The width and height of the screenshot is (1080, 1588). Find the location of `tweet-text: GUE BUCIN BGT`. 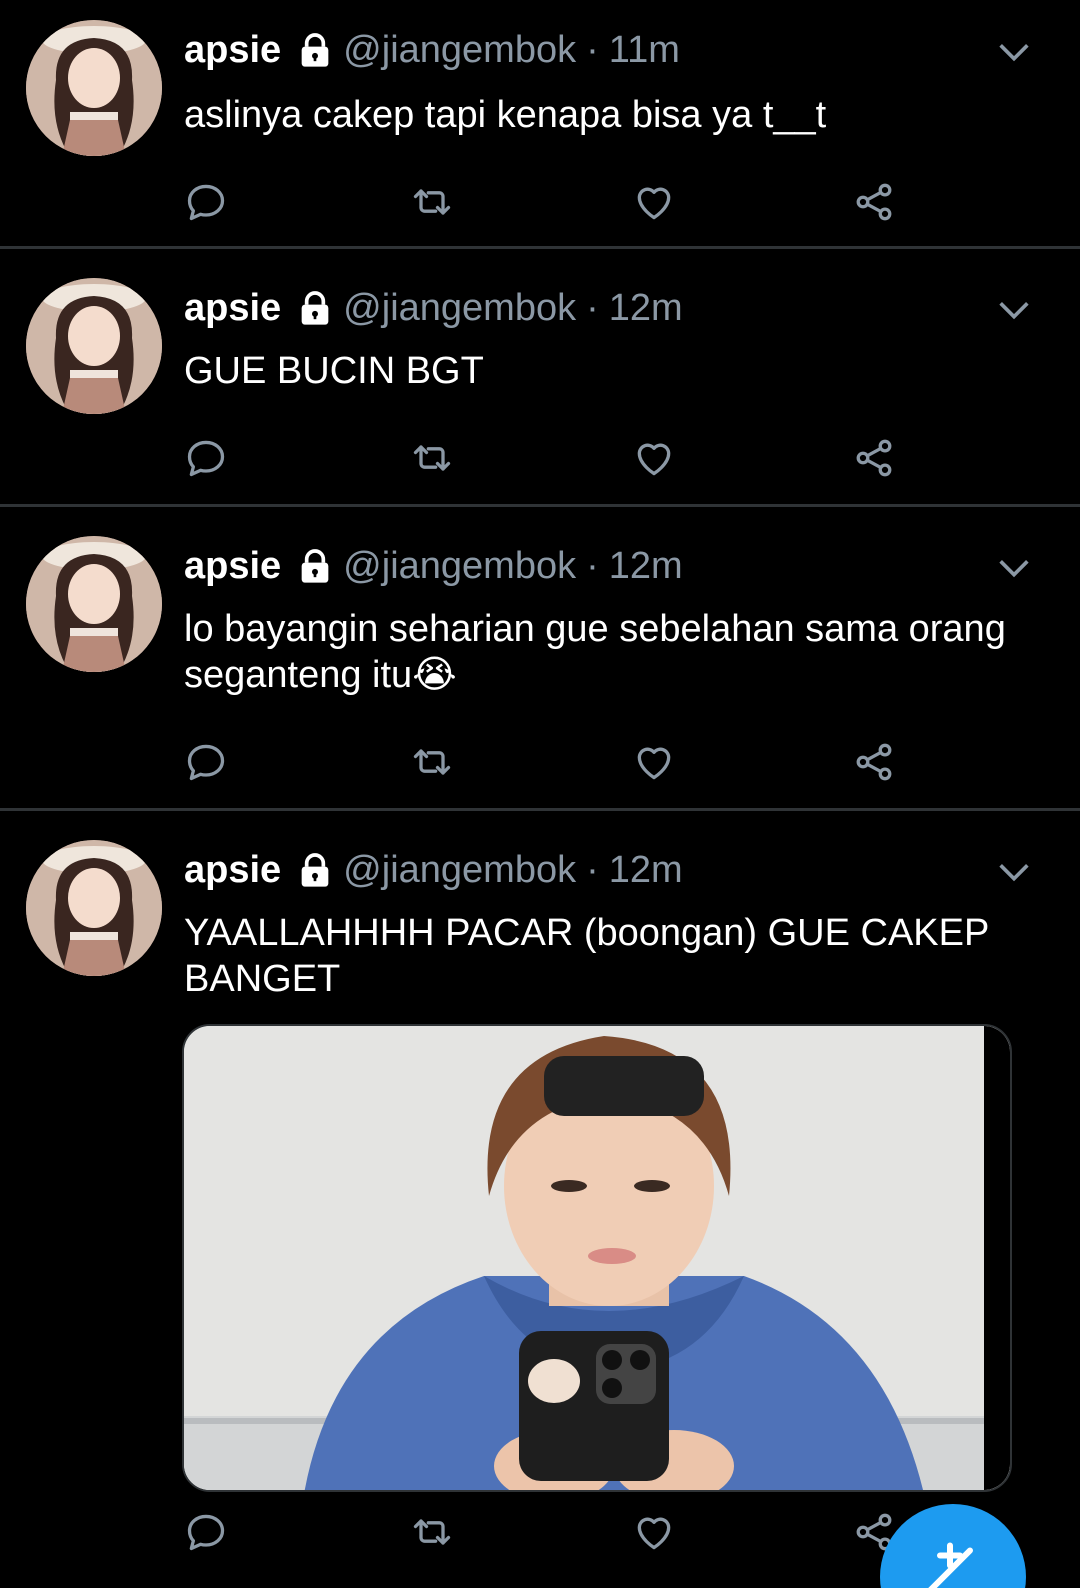

tweet-text: GUE BUCIN BGT is located at coordinates (334, 371).